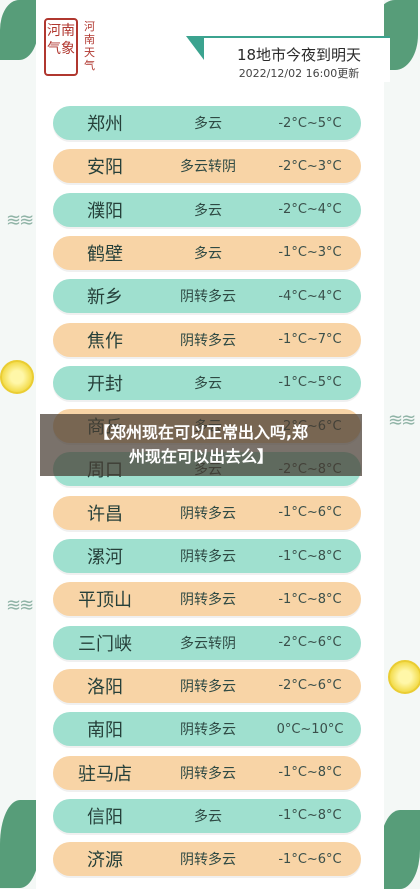 The height and width of the screenshot is (889, 420). Describe the element at coordinates (105, 861) in the screenshot. I see `city-name: 济源` at that location.